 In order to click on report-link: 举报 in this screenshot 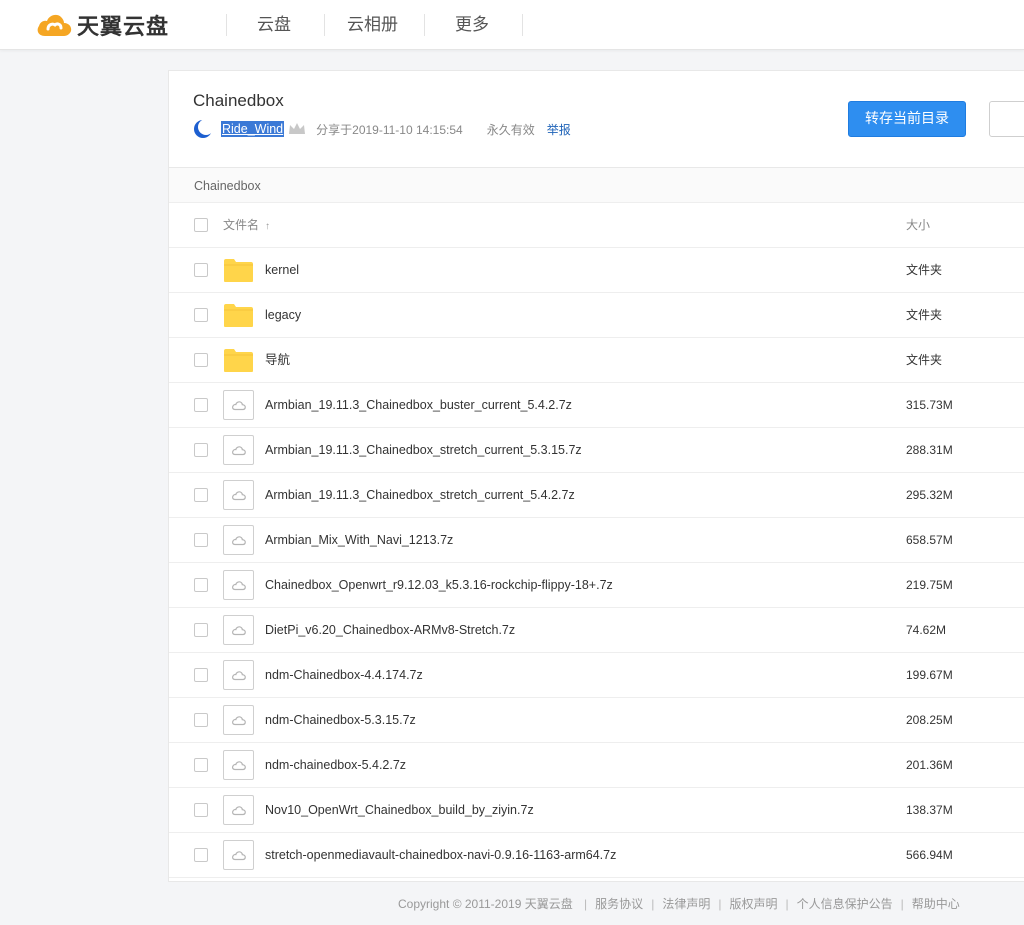, I will do `click(559, 129)`.